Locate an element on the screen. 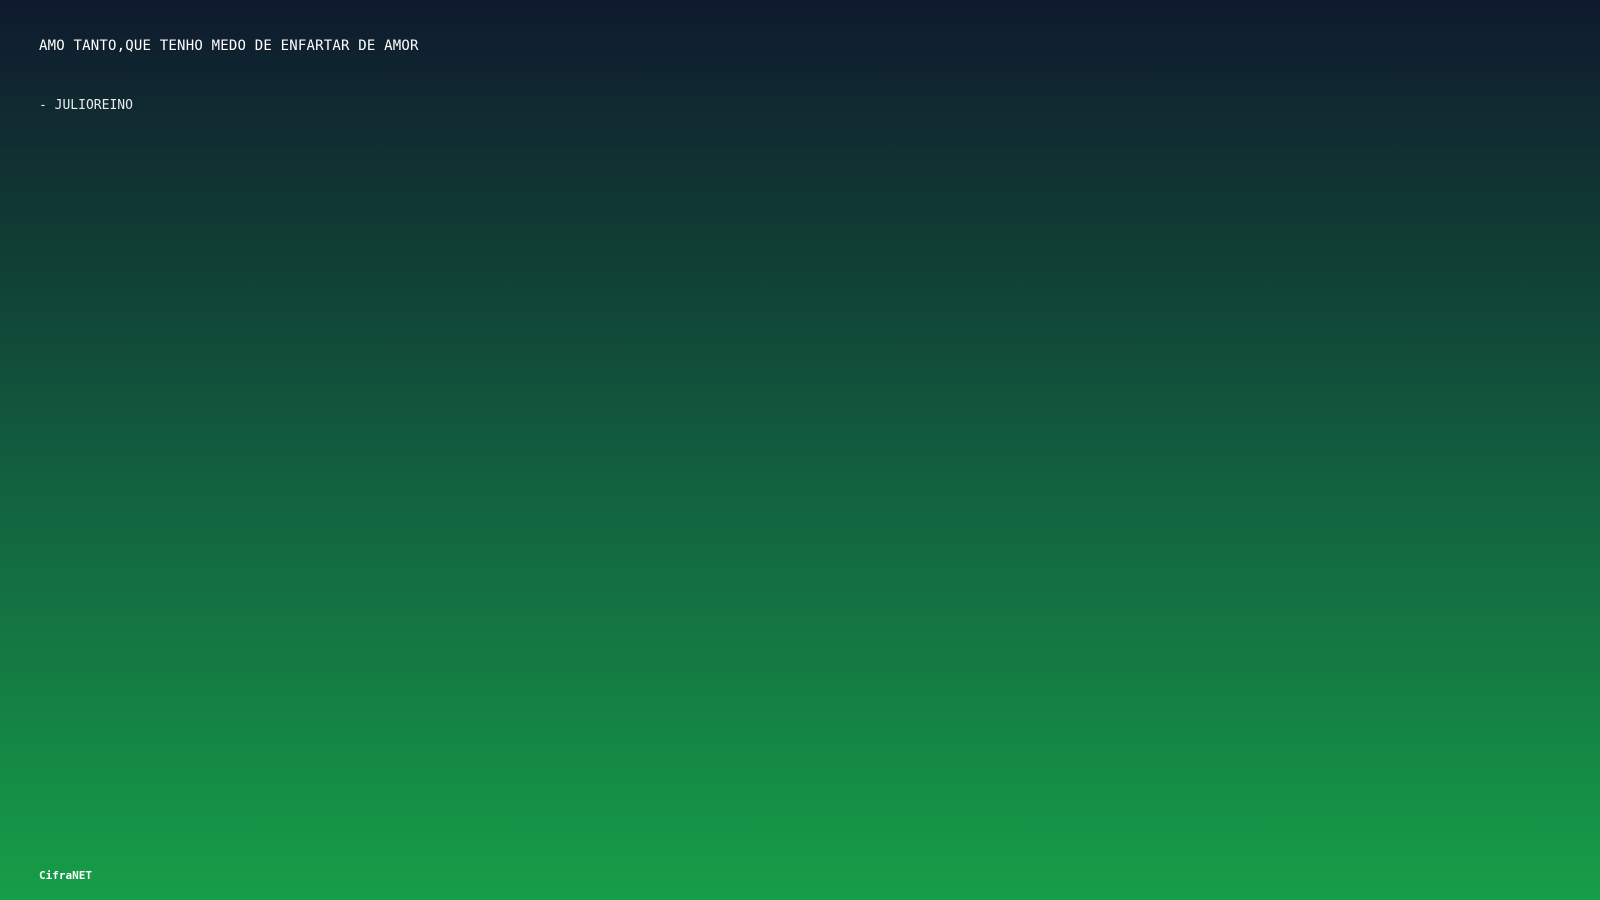 The height and width of the screenshot is (900, 1600). brand-logo-text: CifraNET is located at coordinates (65, 875).